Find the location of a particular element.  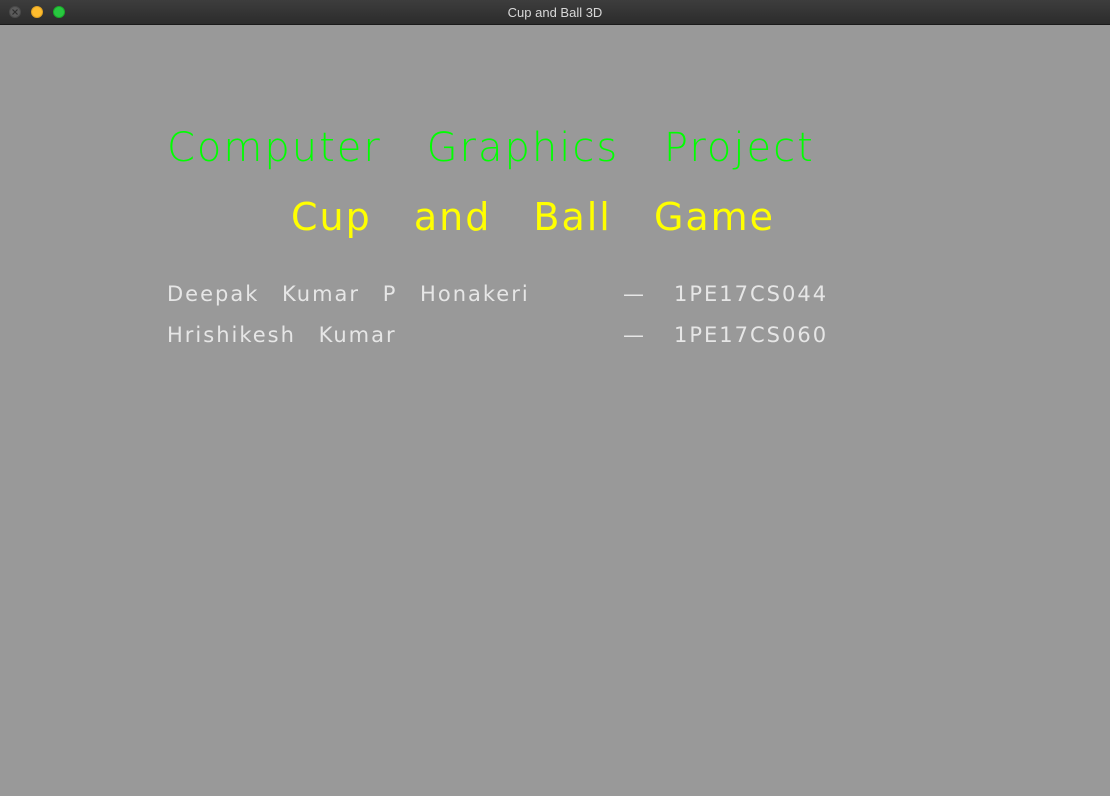

game-title: Cup and Ball Game is located at coordinates (533, 217).